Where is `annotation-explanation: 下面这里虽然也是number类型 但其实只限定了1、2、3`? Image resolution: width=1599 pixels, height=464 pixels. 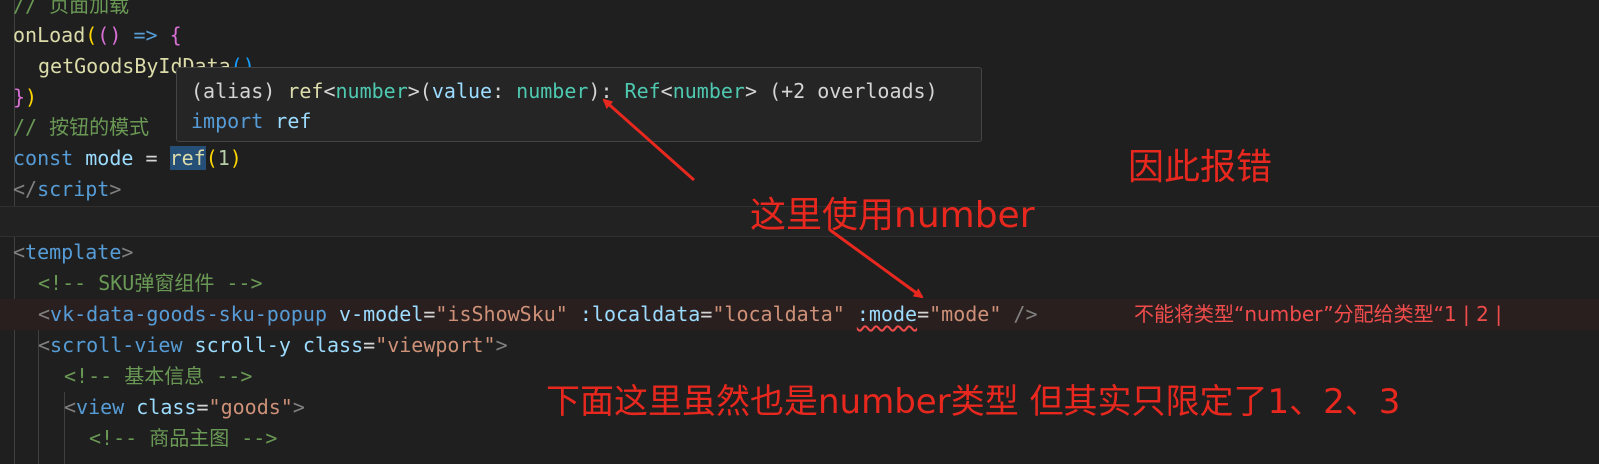 annotation-explanation: 下面这里虽然也是number类型 但其实只限定了1、2、3 is located at coordinates (973, 402).